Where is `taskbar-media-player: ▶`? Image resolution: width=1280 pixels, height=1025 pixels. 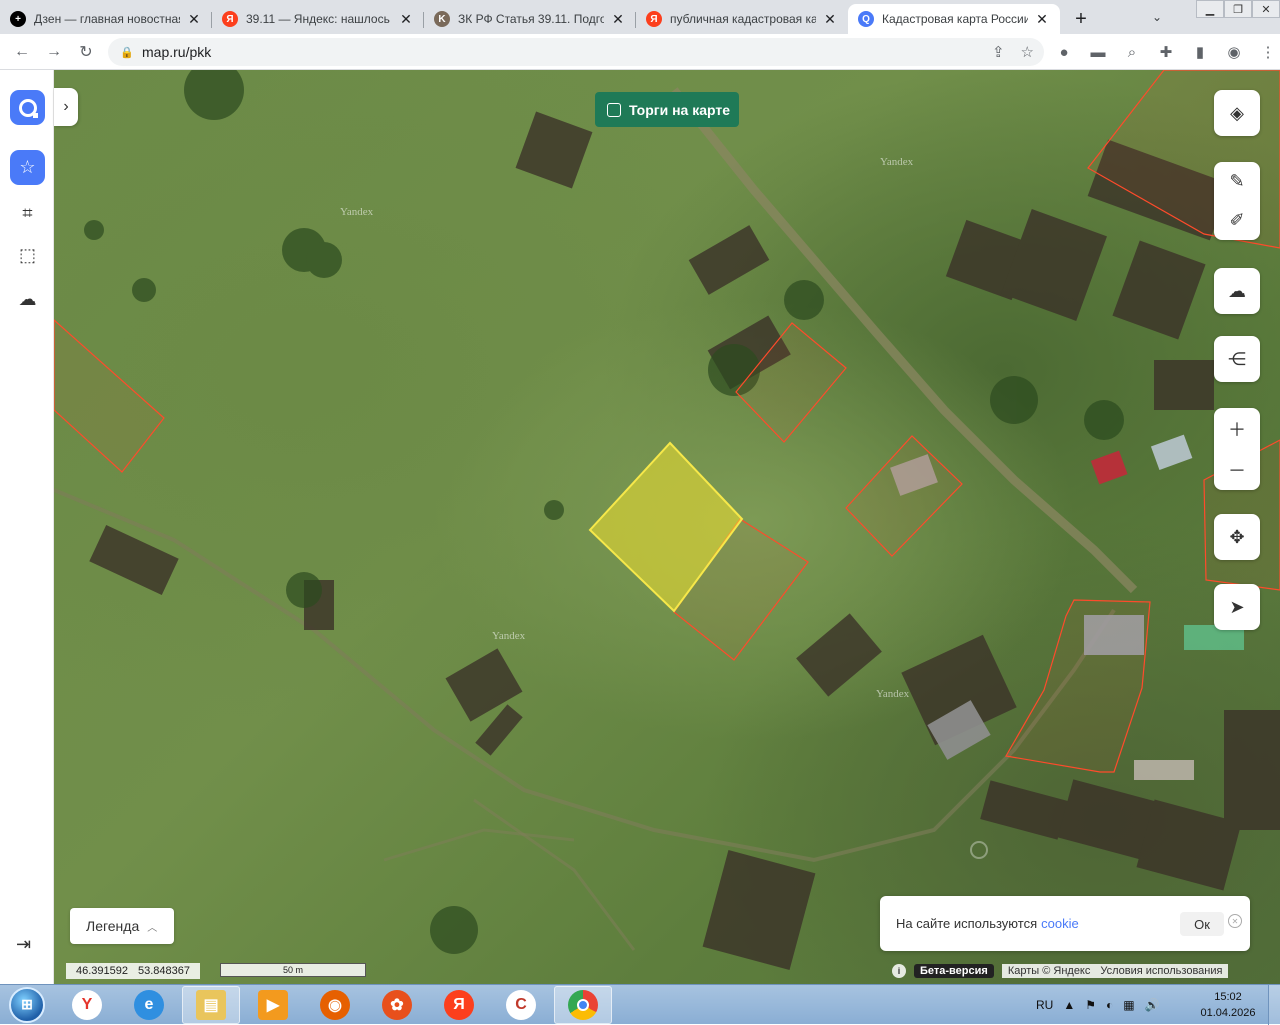 taskbar-media-player: ▶ is located at coordinates (273, 1005).